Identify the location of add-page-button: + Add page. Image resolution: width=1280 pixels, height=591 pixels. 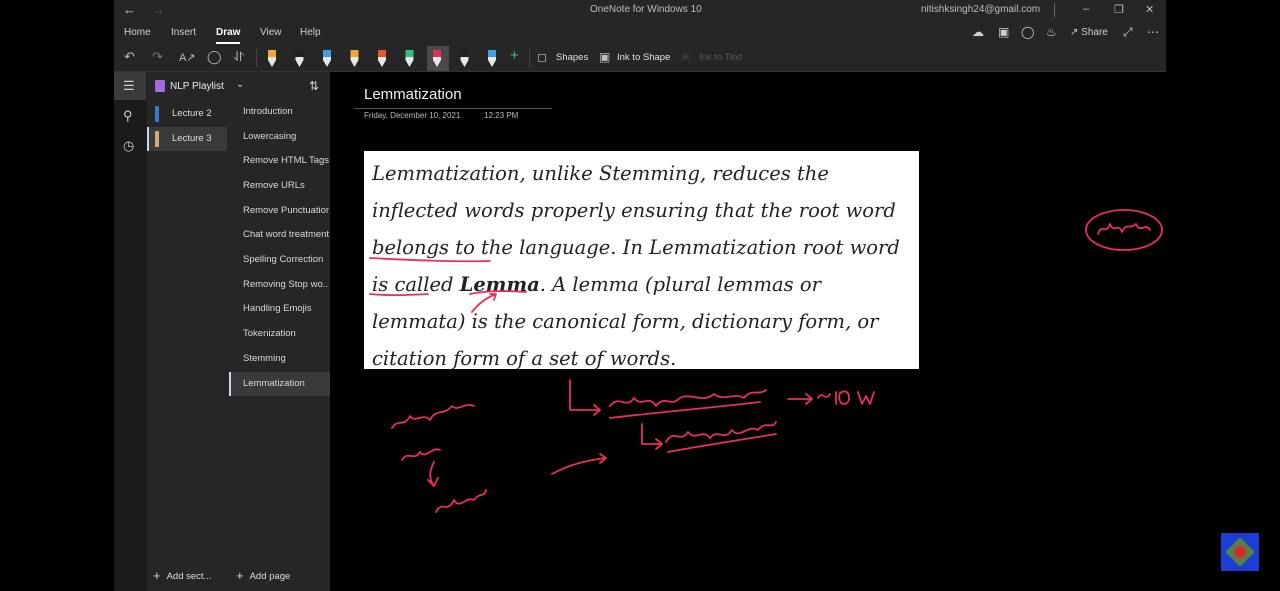
(263, 575).